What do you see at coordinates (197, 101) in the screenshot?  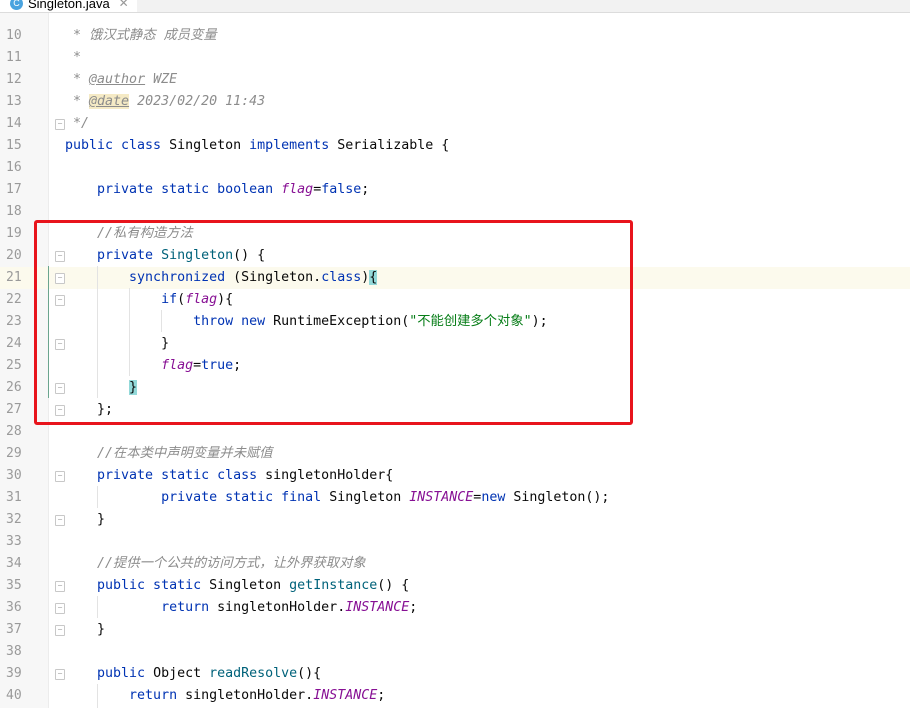 I see `code-token: 2023/02/20 11:43` at bounding box center [197, 101].